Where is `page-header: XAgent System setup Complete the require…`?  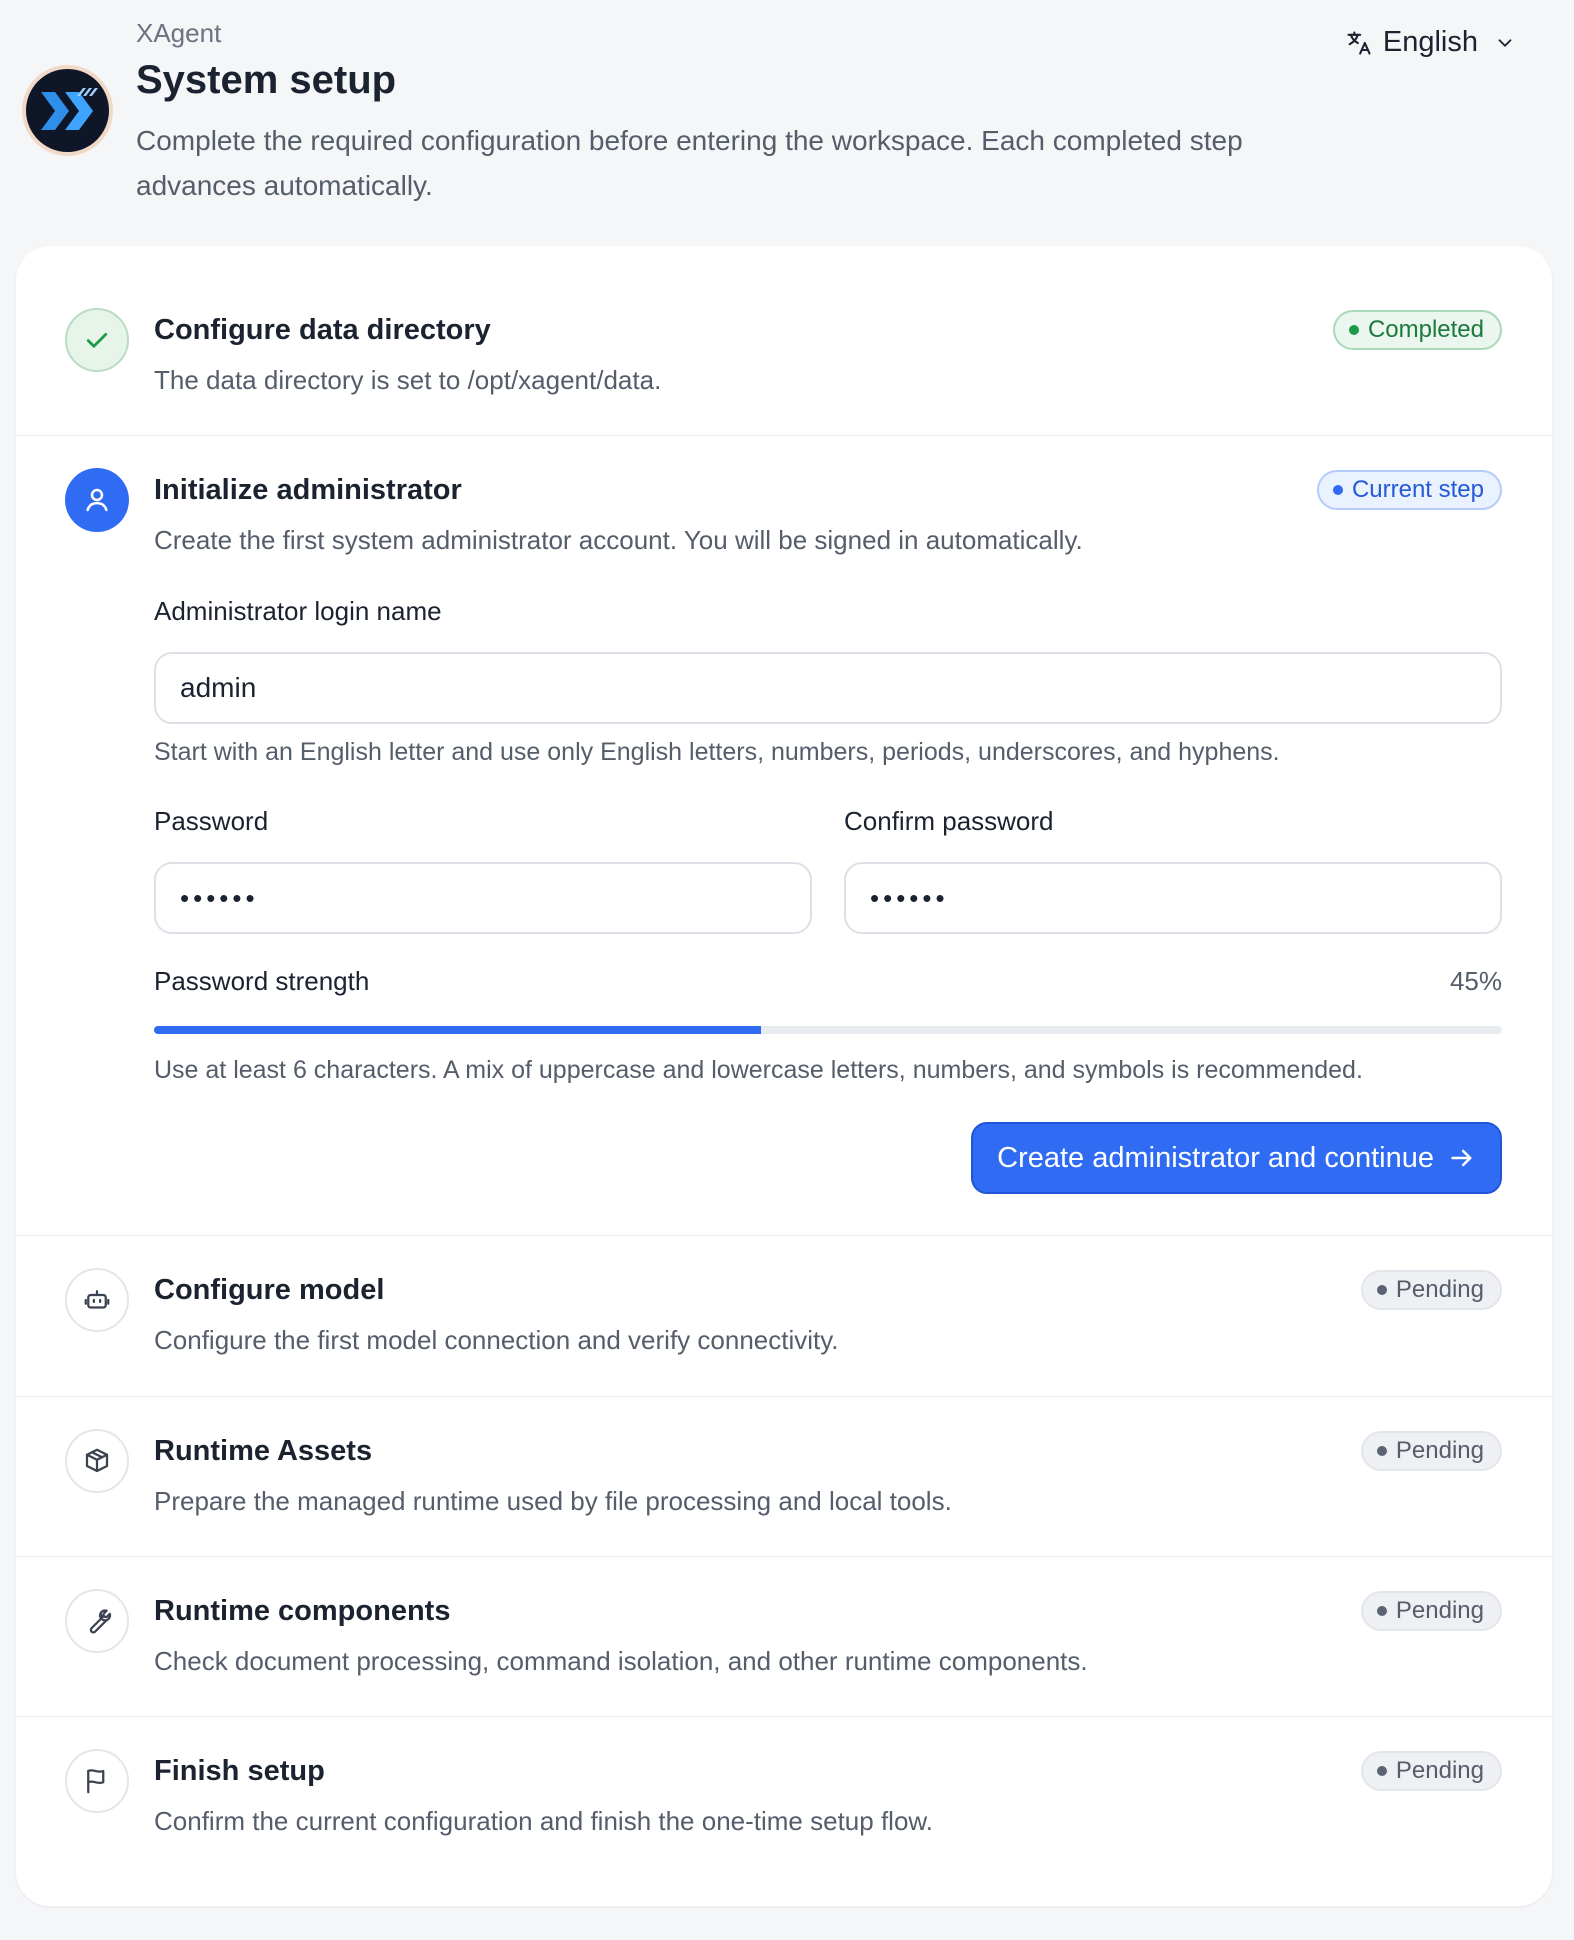 page-header: XAgent System setup Complete the require… is located at coordinates (787, 120).